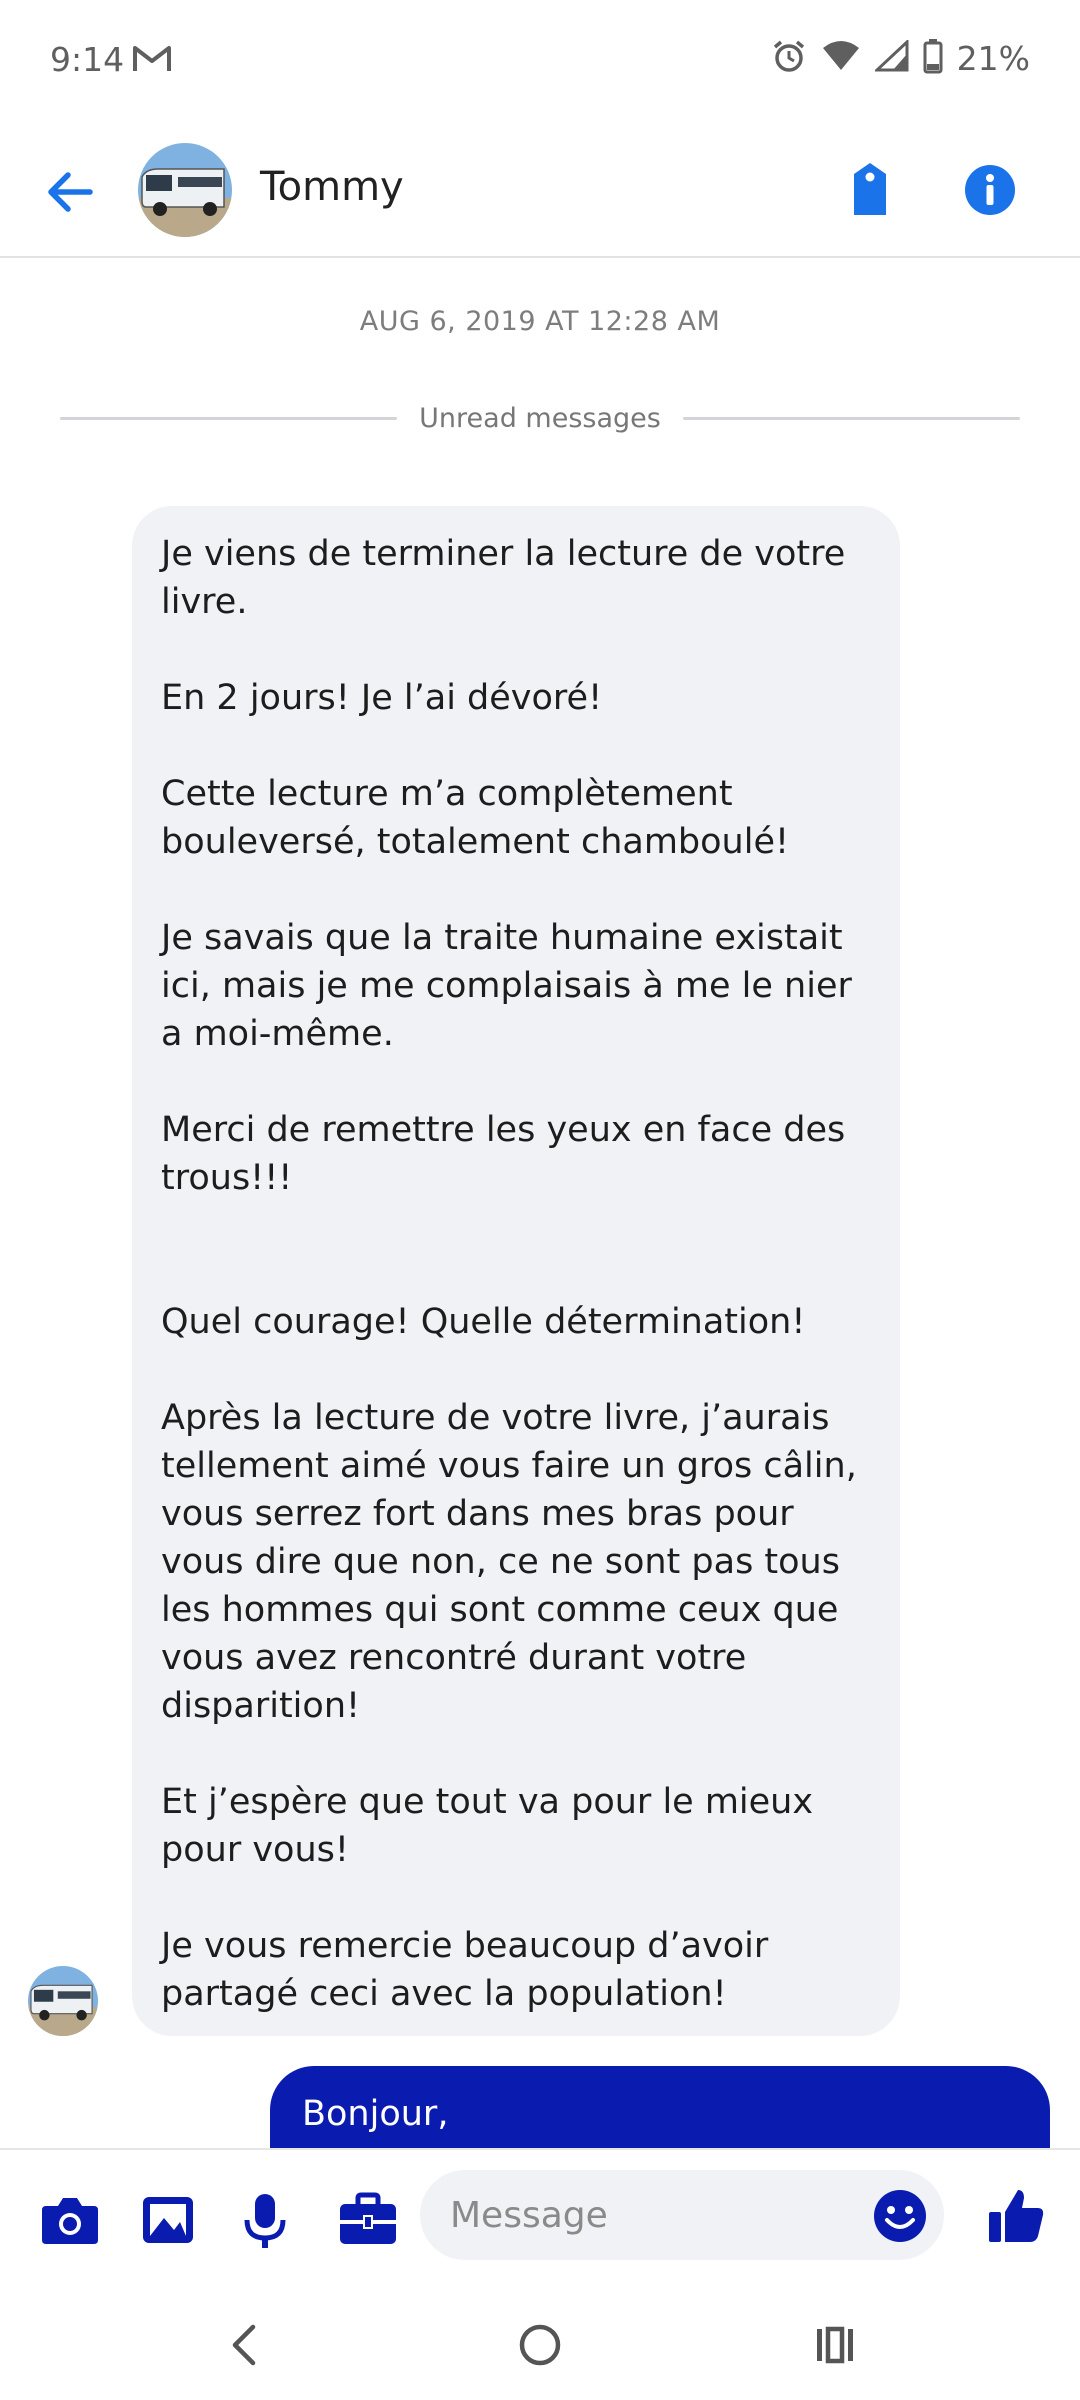 This screenshot has height=2400, width=1080. I want to click on sender-avatar, so click(63, 2001).